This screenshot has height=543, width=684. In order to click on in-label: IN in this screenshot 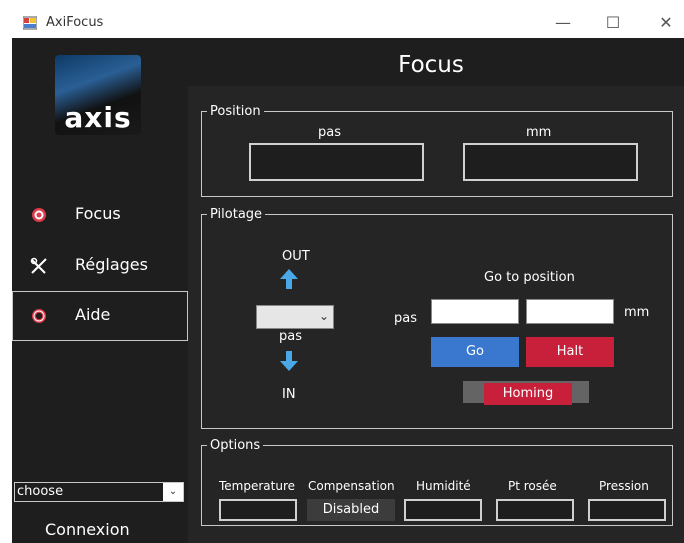, I will do `click(289, 394)`.